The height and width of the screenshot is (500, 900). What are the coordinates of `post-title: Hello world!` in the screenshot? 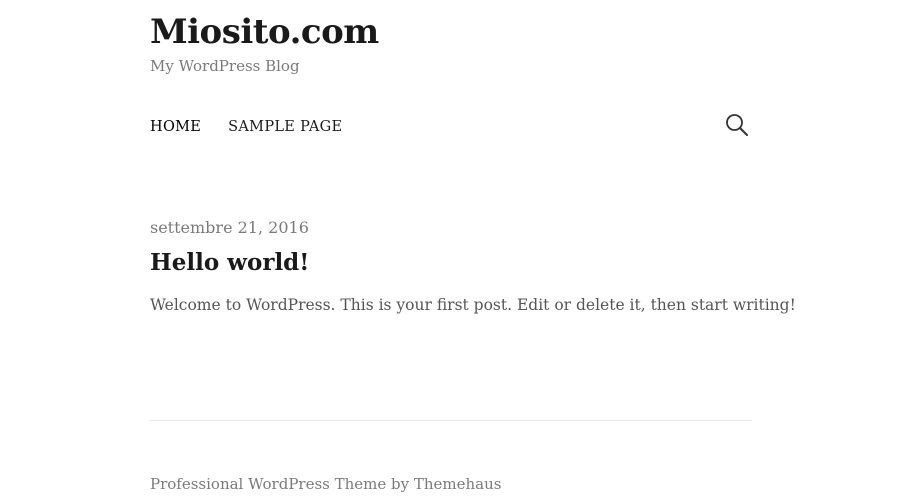 It's located at (229, 263).